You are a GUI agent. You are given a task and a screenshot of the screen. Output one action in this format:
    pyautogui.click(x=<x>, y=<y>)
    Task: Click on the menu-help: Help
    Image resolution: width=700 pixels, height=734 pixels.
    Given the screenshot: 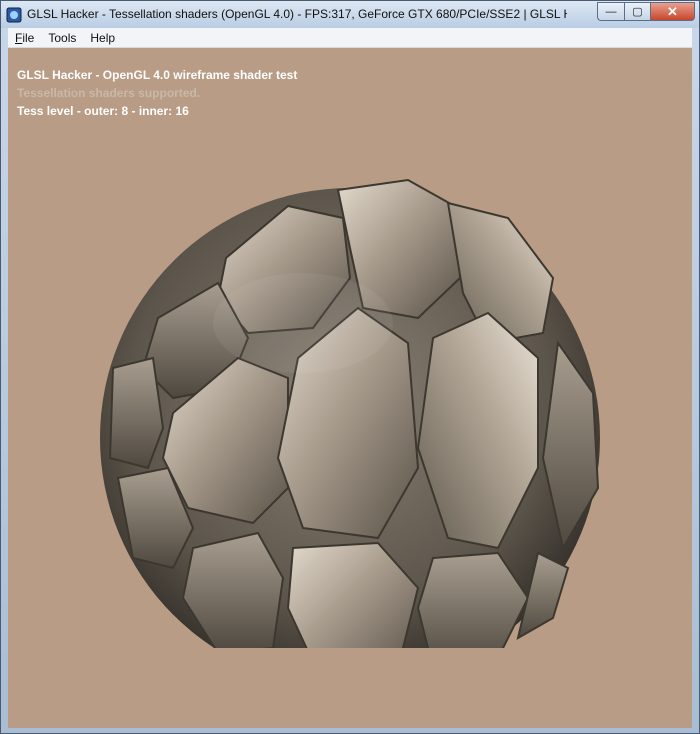 What is the action you would take?
    pyautogui.click(x=102, y=38)
    